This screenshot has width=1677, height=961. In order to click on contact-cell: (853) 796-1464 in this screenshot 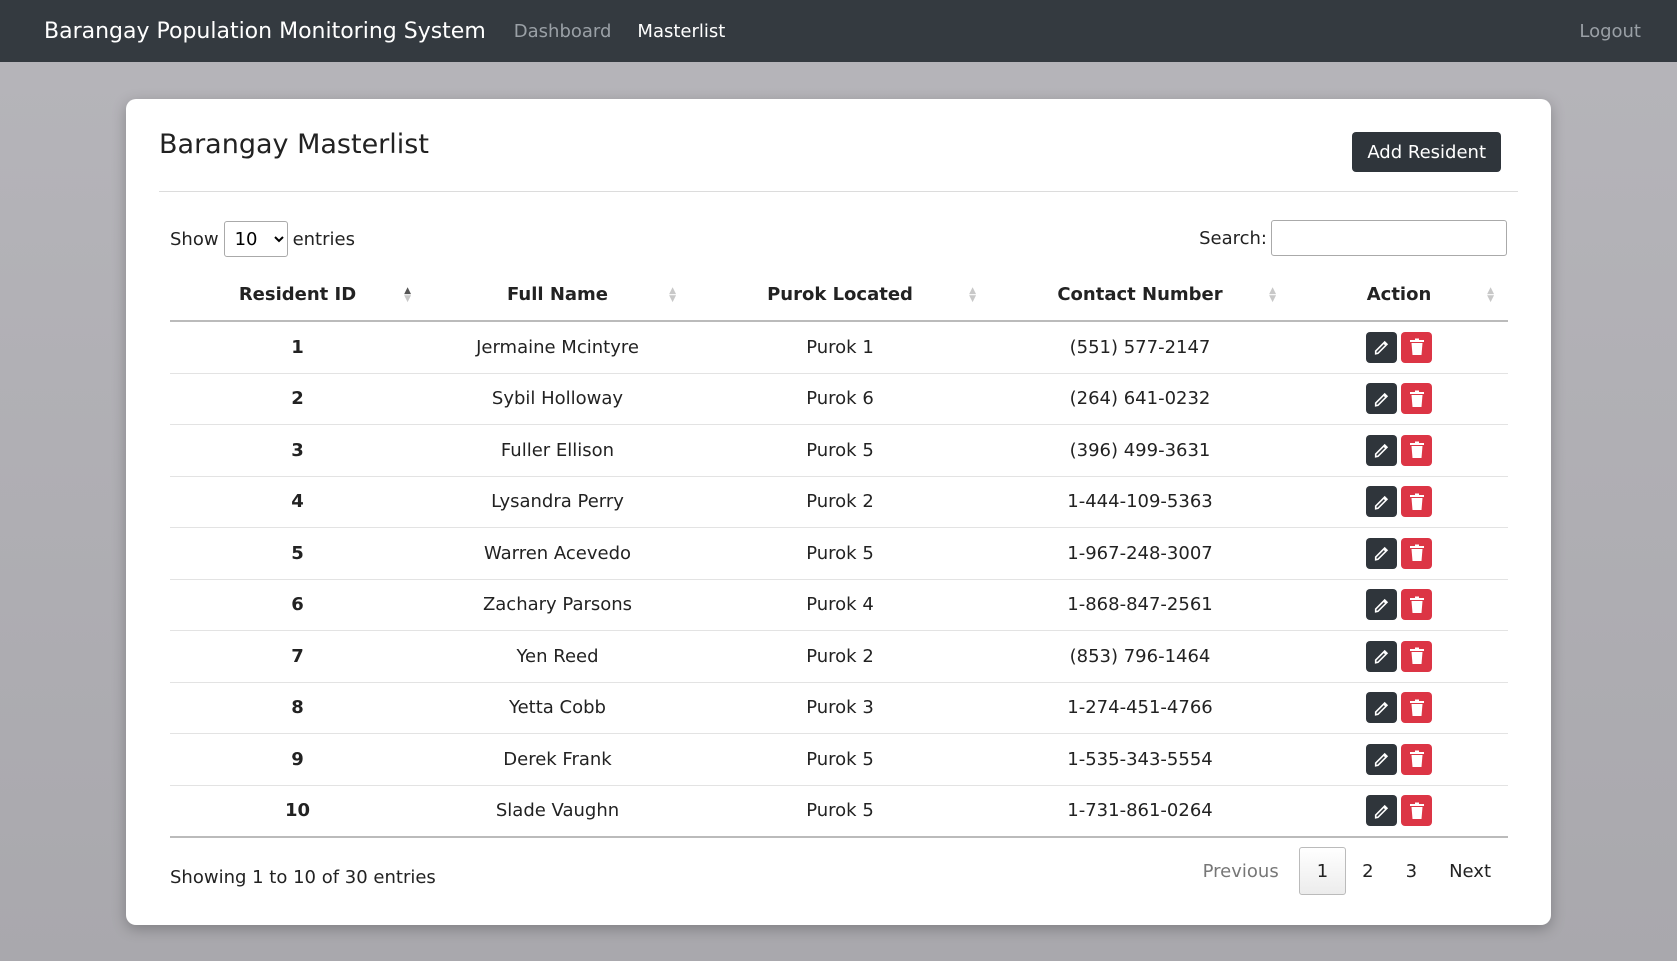, I will do `click(1140, 656)`.